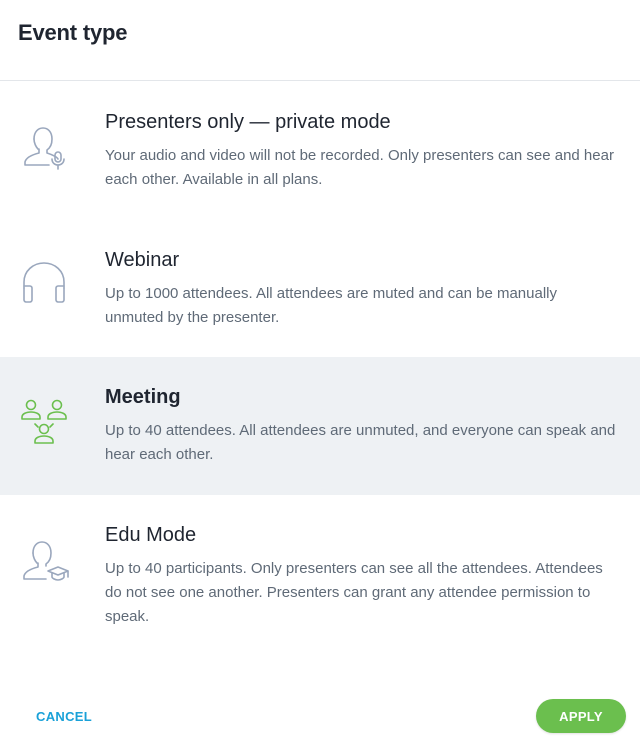 This screenshot has height=749, width=640. Describe the element at coordinates (143, 397) in the screenshot. I see `option-title: Meeting` at that location.